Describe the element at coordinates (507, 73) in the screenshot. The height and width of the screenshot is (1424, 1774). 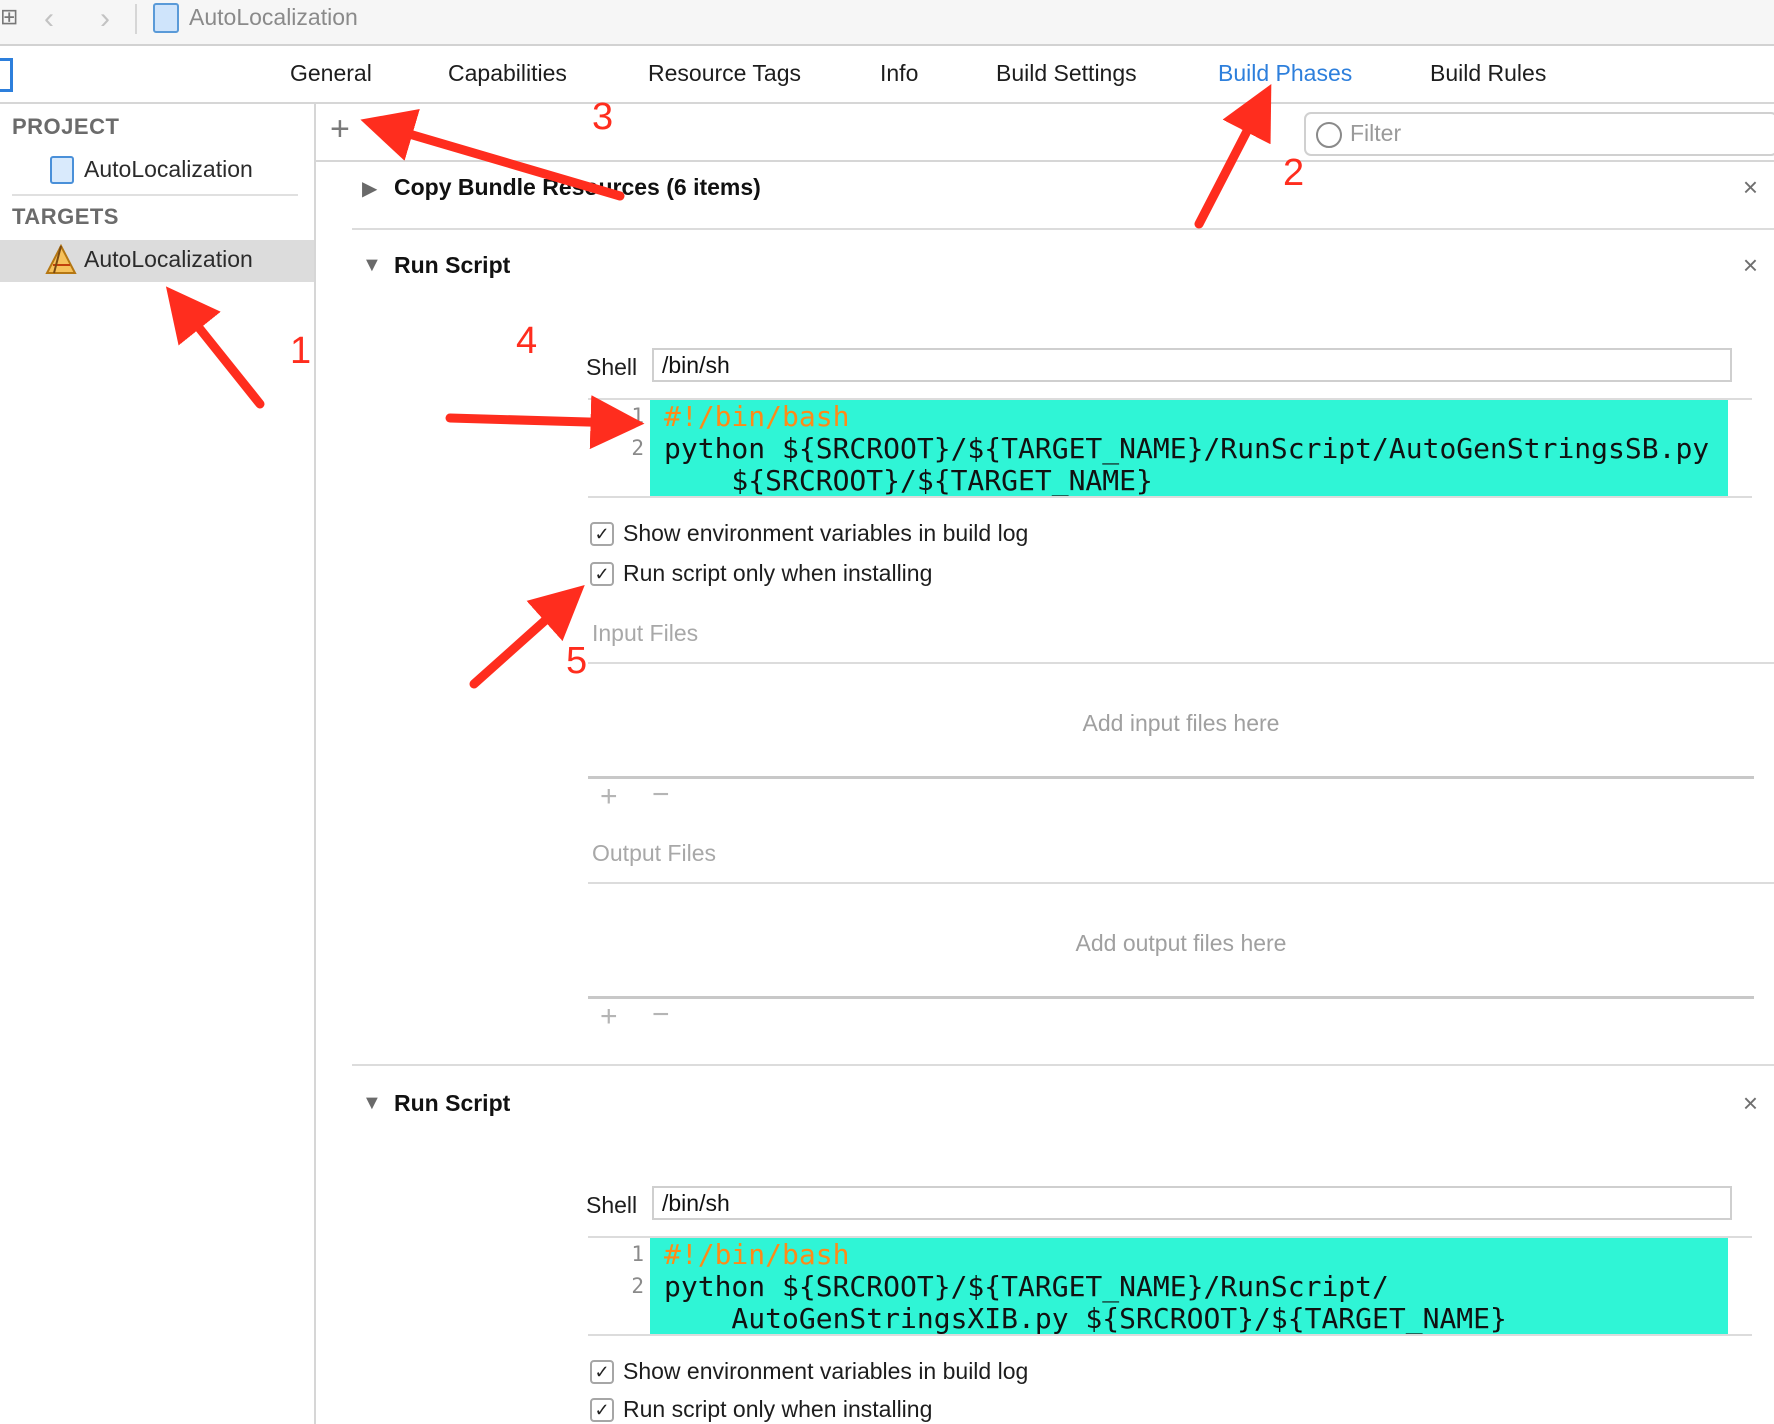
I see `tab-capabilities: Capabilities` at that location.